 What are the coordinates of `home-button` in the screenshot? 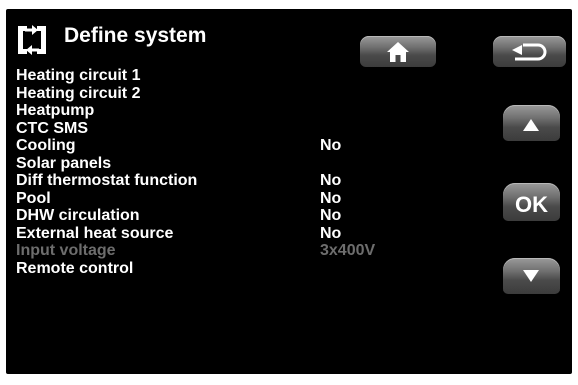 It's located at (398, 51).